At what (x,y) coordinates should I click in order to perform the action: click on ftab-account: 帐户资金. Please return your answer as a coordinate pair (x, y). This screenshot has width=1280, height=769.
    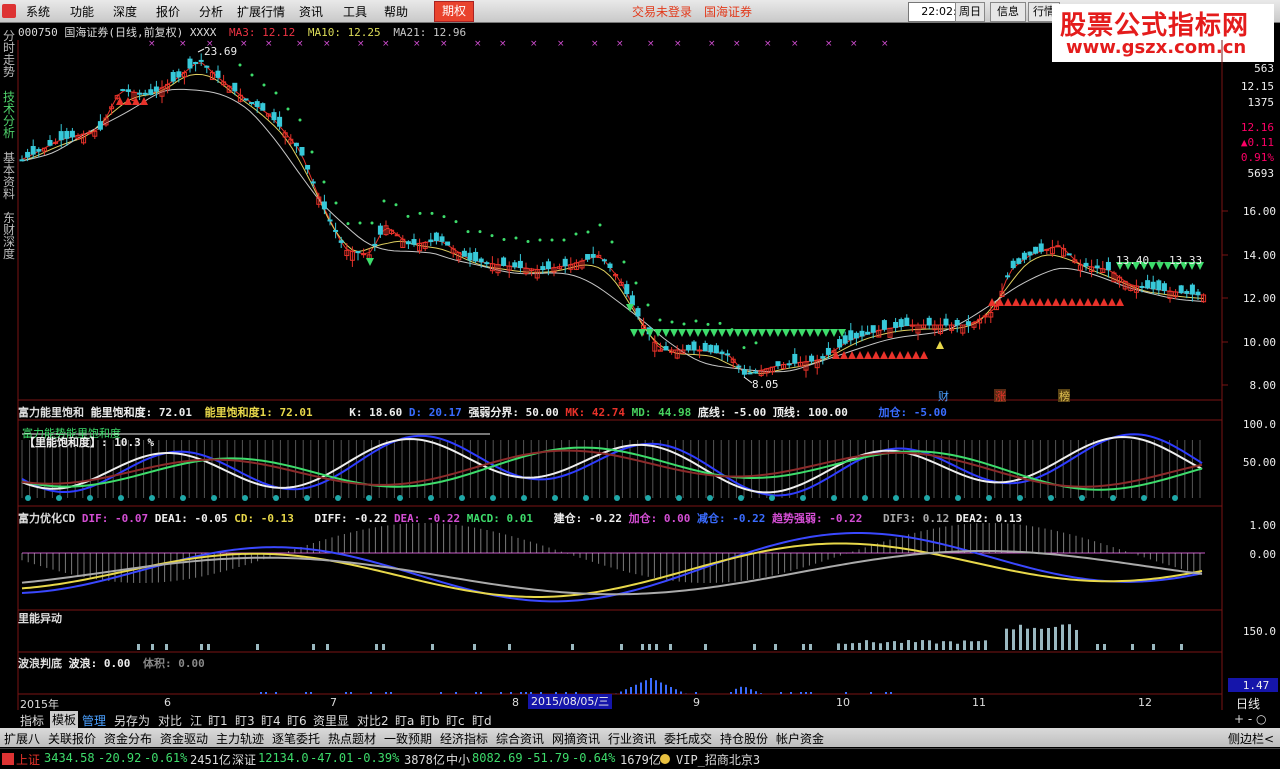
    Looking at the image, I should click on (800, 738).